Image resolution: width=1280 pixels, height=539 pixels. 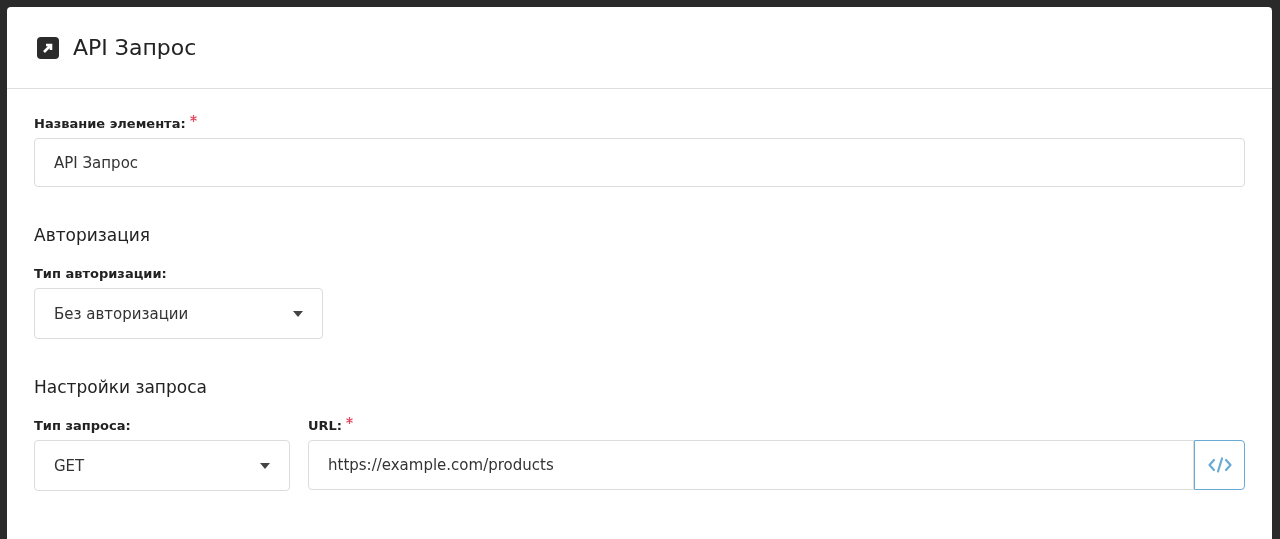 What do you see at coordinates (121, 387) in the screenshot?
I see `section-heading: Настройки запроса` at bounding box center [121, 387].